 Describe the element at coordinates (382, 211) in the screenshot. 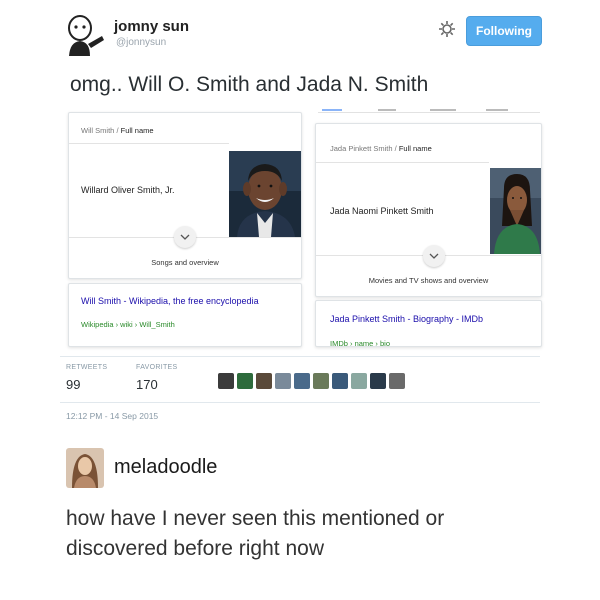

I see `full-name-value: Jada Naomi Pinkett Smith` at that location.